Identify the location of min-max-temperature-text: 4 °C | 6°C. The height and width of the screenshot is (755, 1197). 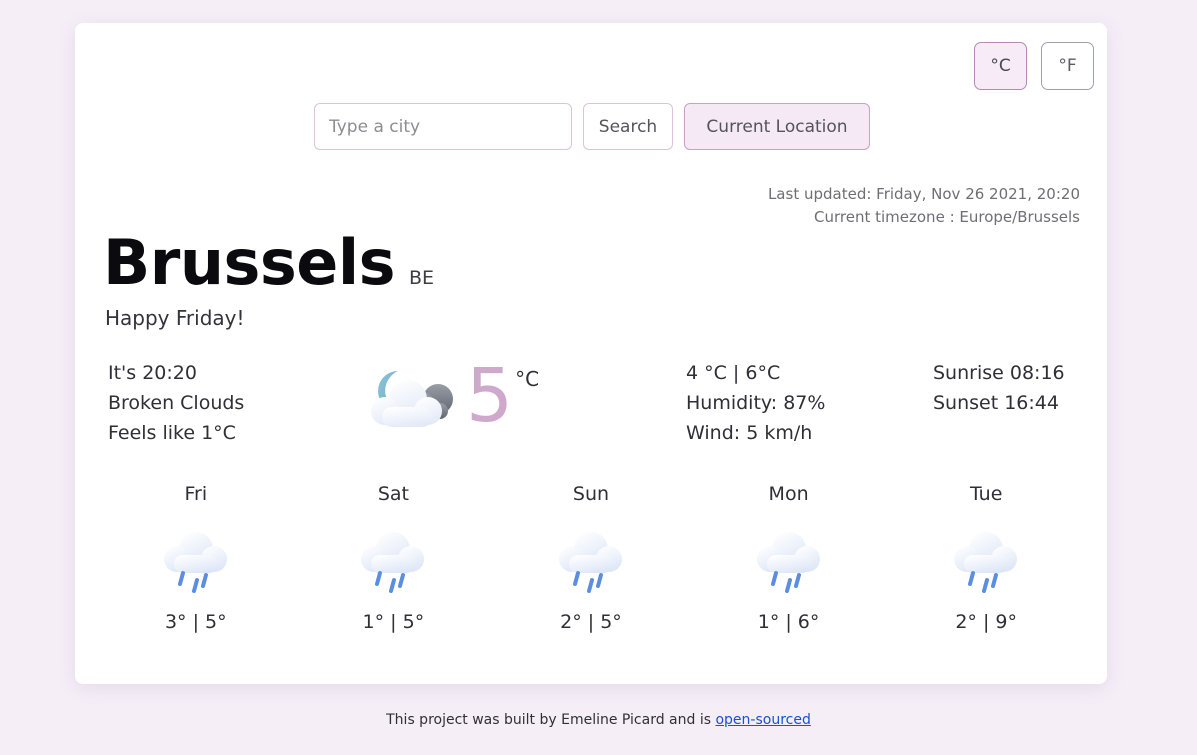
(733, 373).